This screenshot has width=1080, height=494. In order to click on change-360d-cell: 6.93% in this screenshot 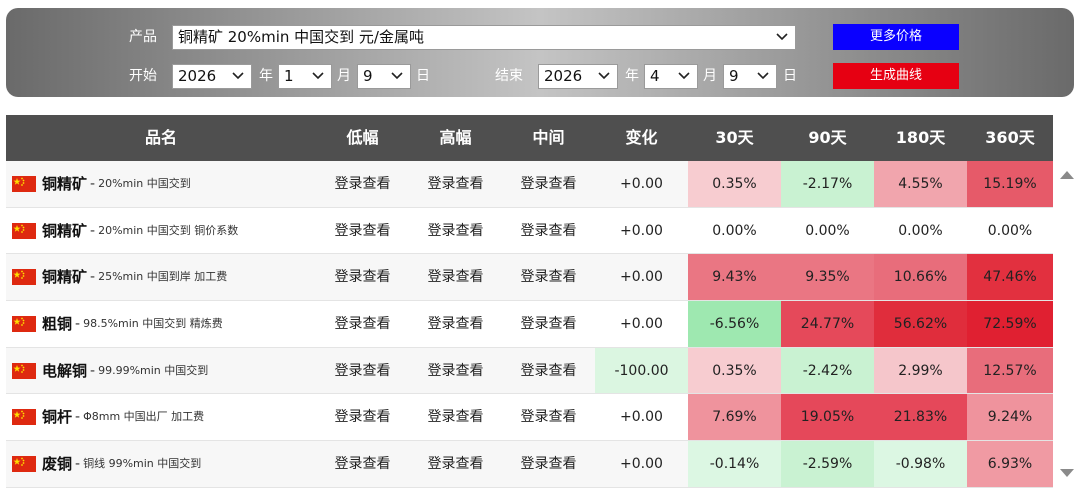, I will do `click(1010, 464)`.